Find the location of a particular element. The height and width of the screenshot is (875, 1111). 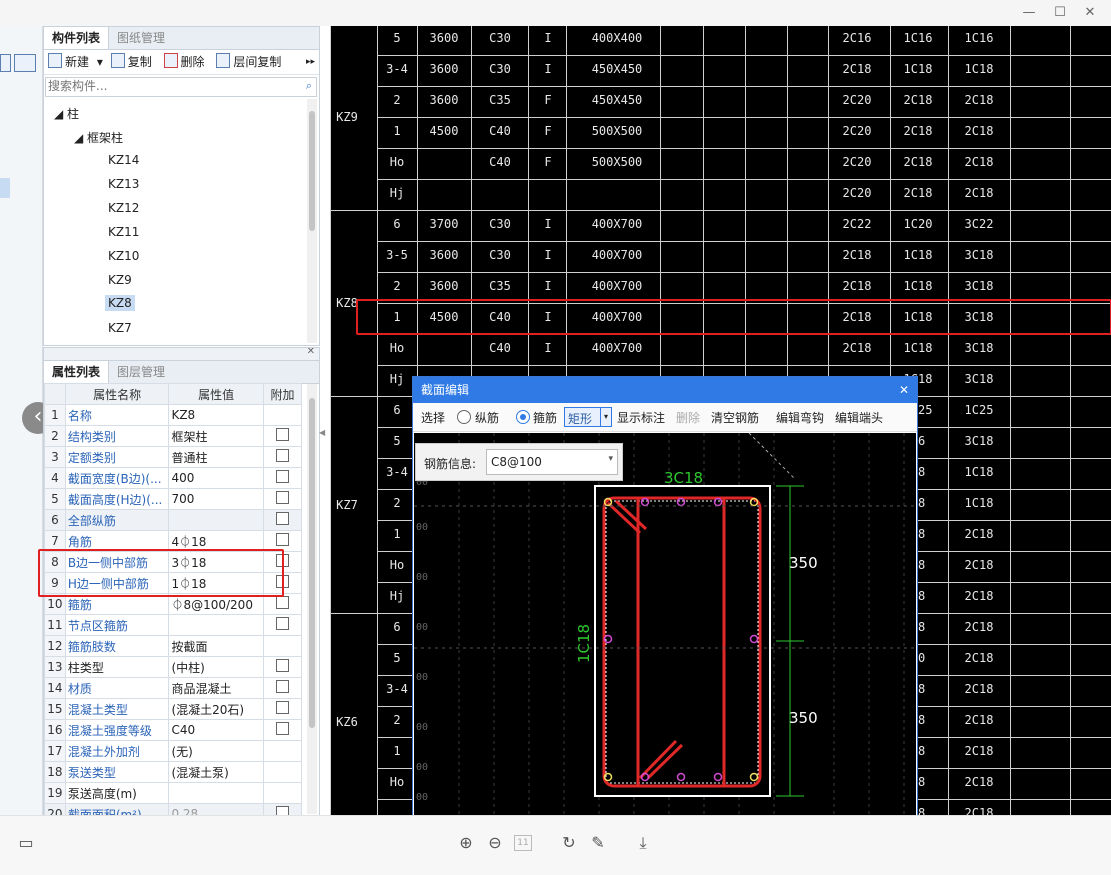

property-row: 13 柱类型 (中柱) is located at coordinates (173, 667).